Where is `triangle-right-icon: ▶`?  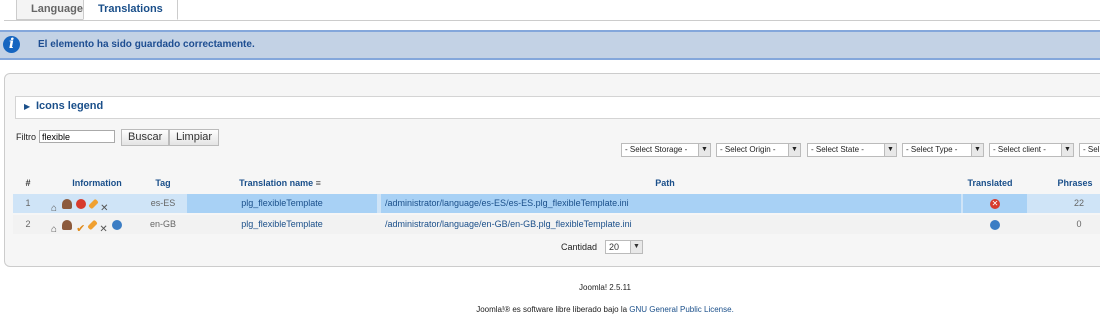 triangle-right-icon: ▶ is located at coordinates (27, 106).